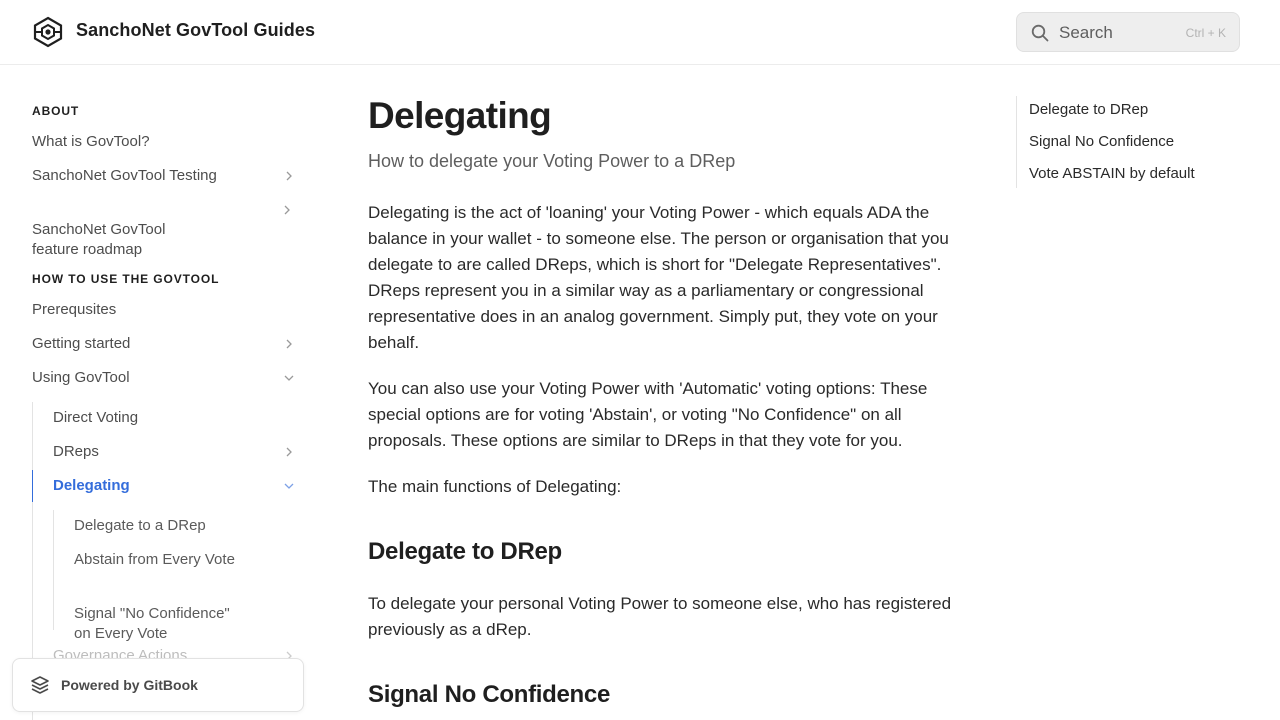 Image resolution: width=1280 pixels, height=720 pixels. Describe the element at coordinates (178, 452) in the screenshot. I see `sidebar-item-dreps: DReps` at that location.